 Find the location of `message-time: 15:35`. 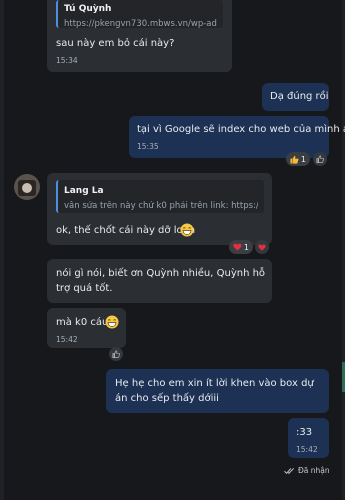

message-time: 15:35 is located at coordinates (148, 146).